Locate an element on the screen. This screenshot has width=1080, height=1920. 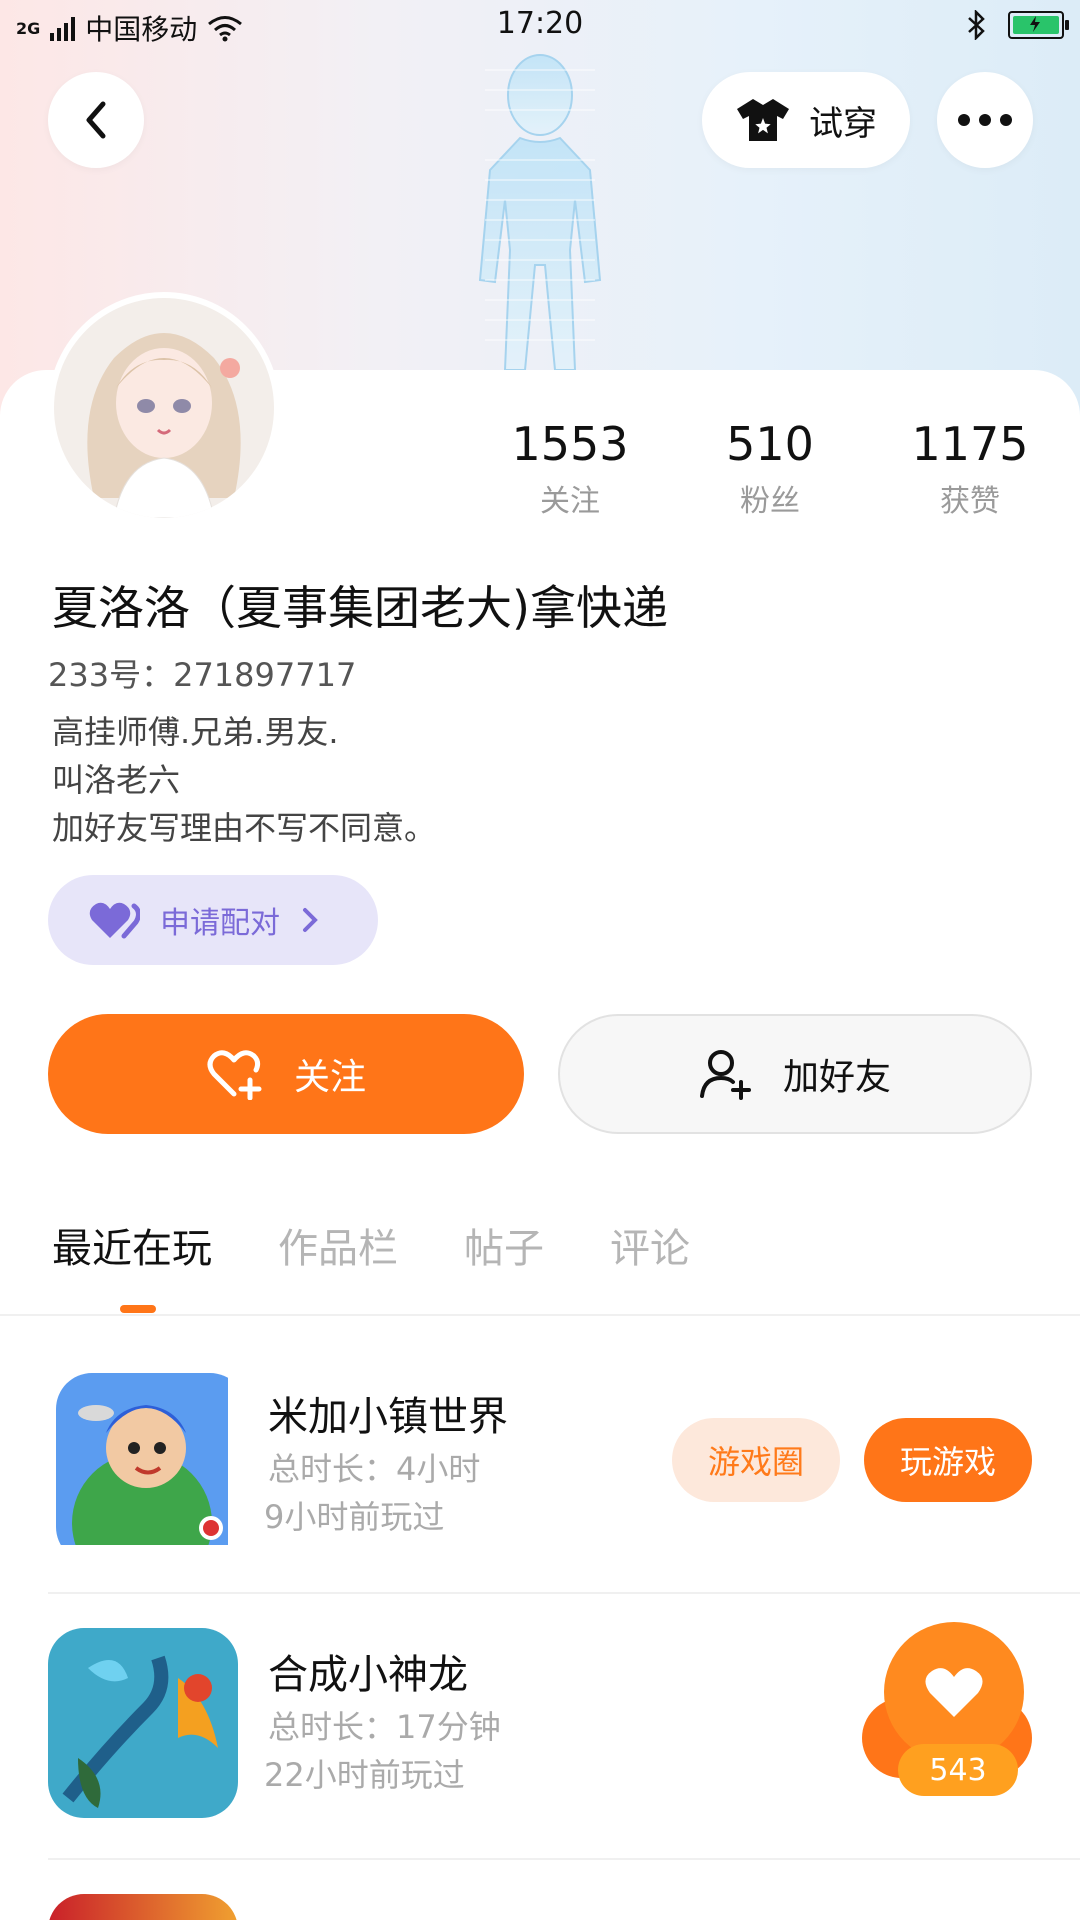
chevron-right-icon is located at coordinates (310, 920).